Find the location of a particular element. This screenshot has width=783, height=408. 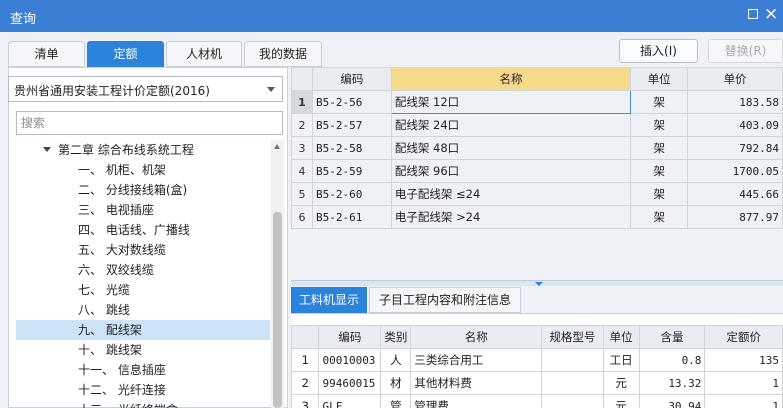

tree-node: 三、 电视插座 is located at coordinates (143, 210).